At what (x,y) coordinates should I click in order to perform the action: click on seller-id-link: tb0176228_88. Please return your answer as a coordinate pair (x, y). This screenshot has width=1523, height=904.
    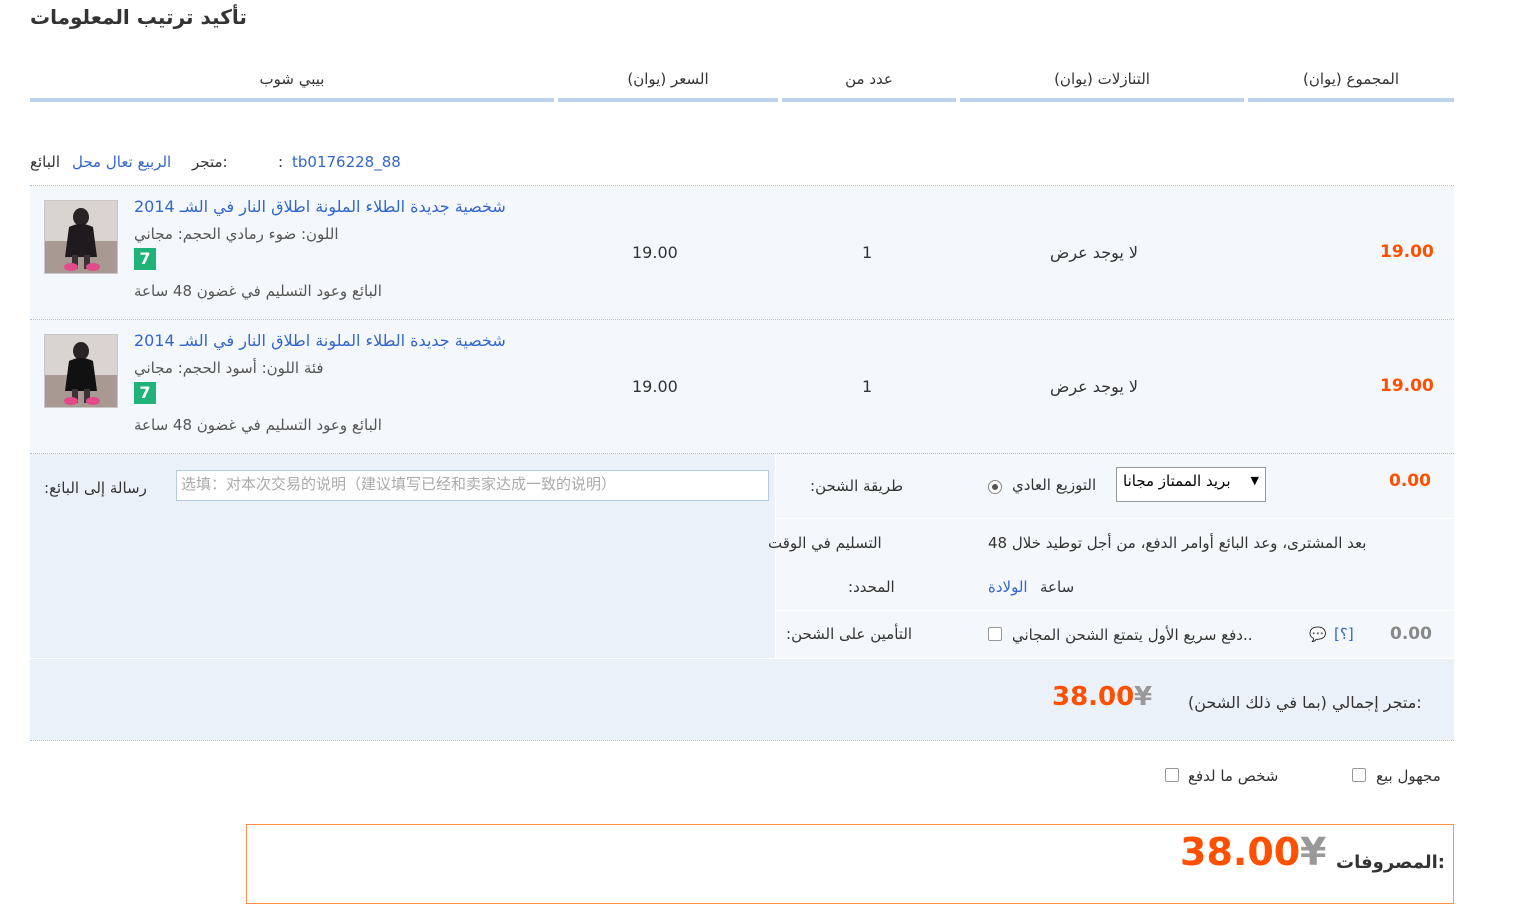
    Looking at the image, I should click on (346, 162).